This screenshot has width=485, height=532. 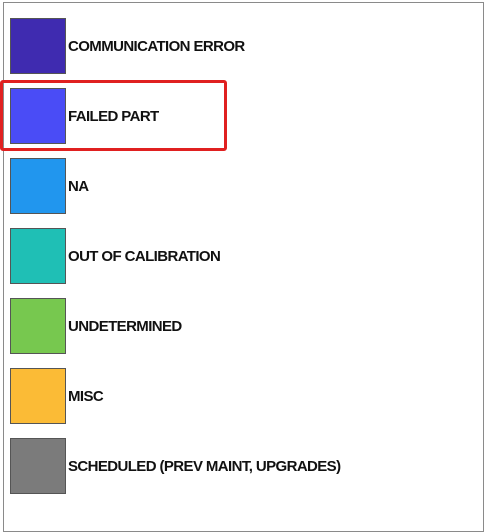 What do you see at coordinates (38, 466) in the screenshot?
I see `legend-swatch-scheduled` at bounding box center [38, 466].